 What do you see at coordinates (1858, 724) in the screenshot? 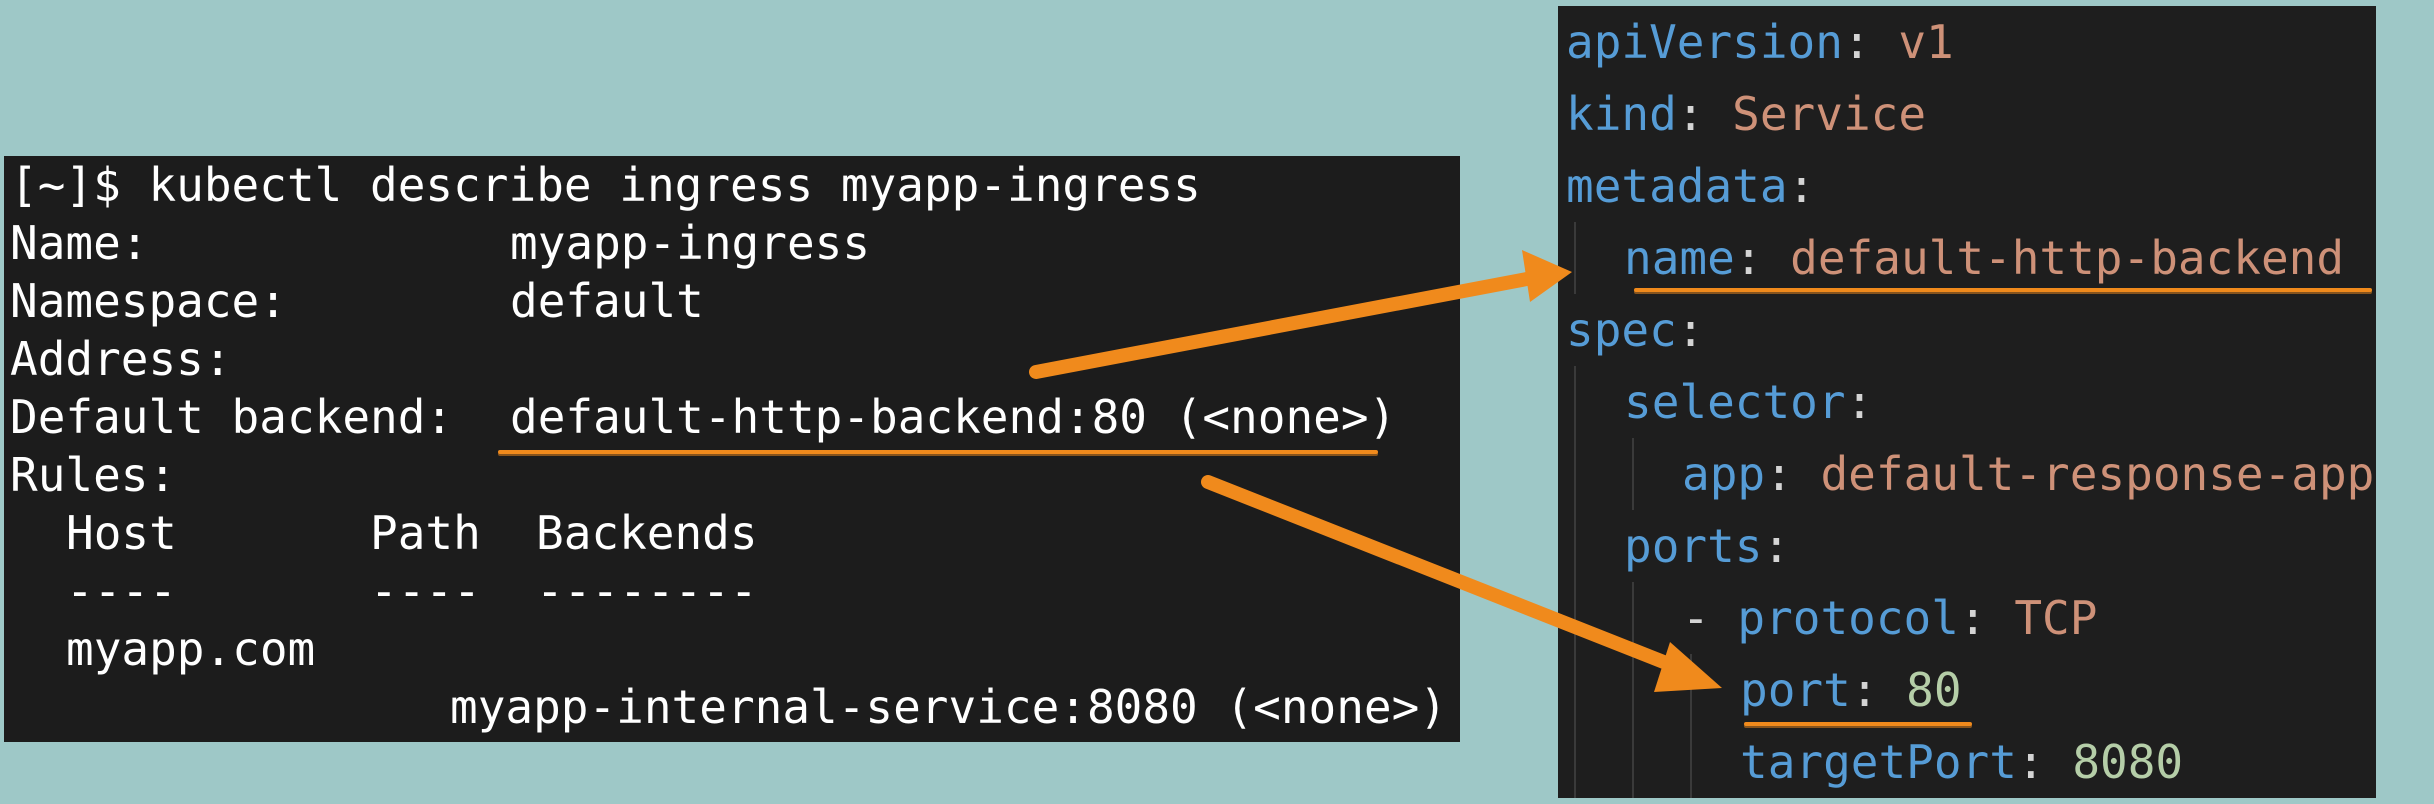
I see `port-value-underline` at bounding box center [1858, 724].